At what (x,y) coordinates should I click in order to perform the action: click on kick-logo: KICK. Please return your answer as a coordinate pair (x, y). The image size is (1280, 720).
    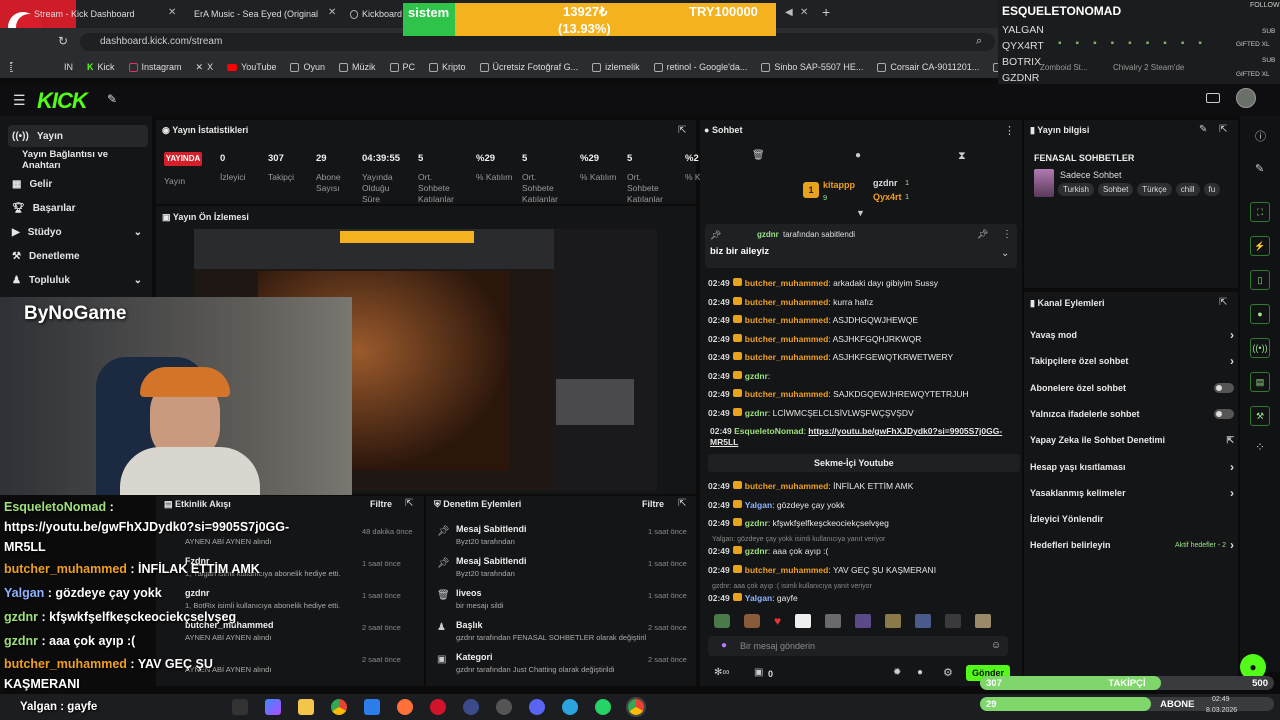
    Looking at the image, I should click on (62, 101).